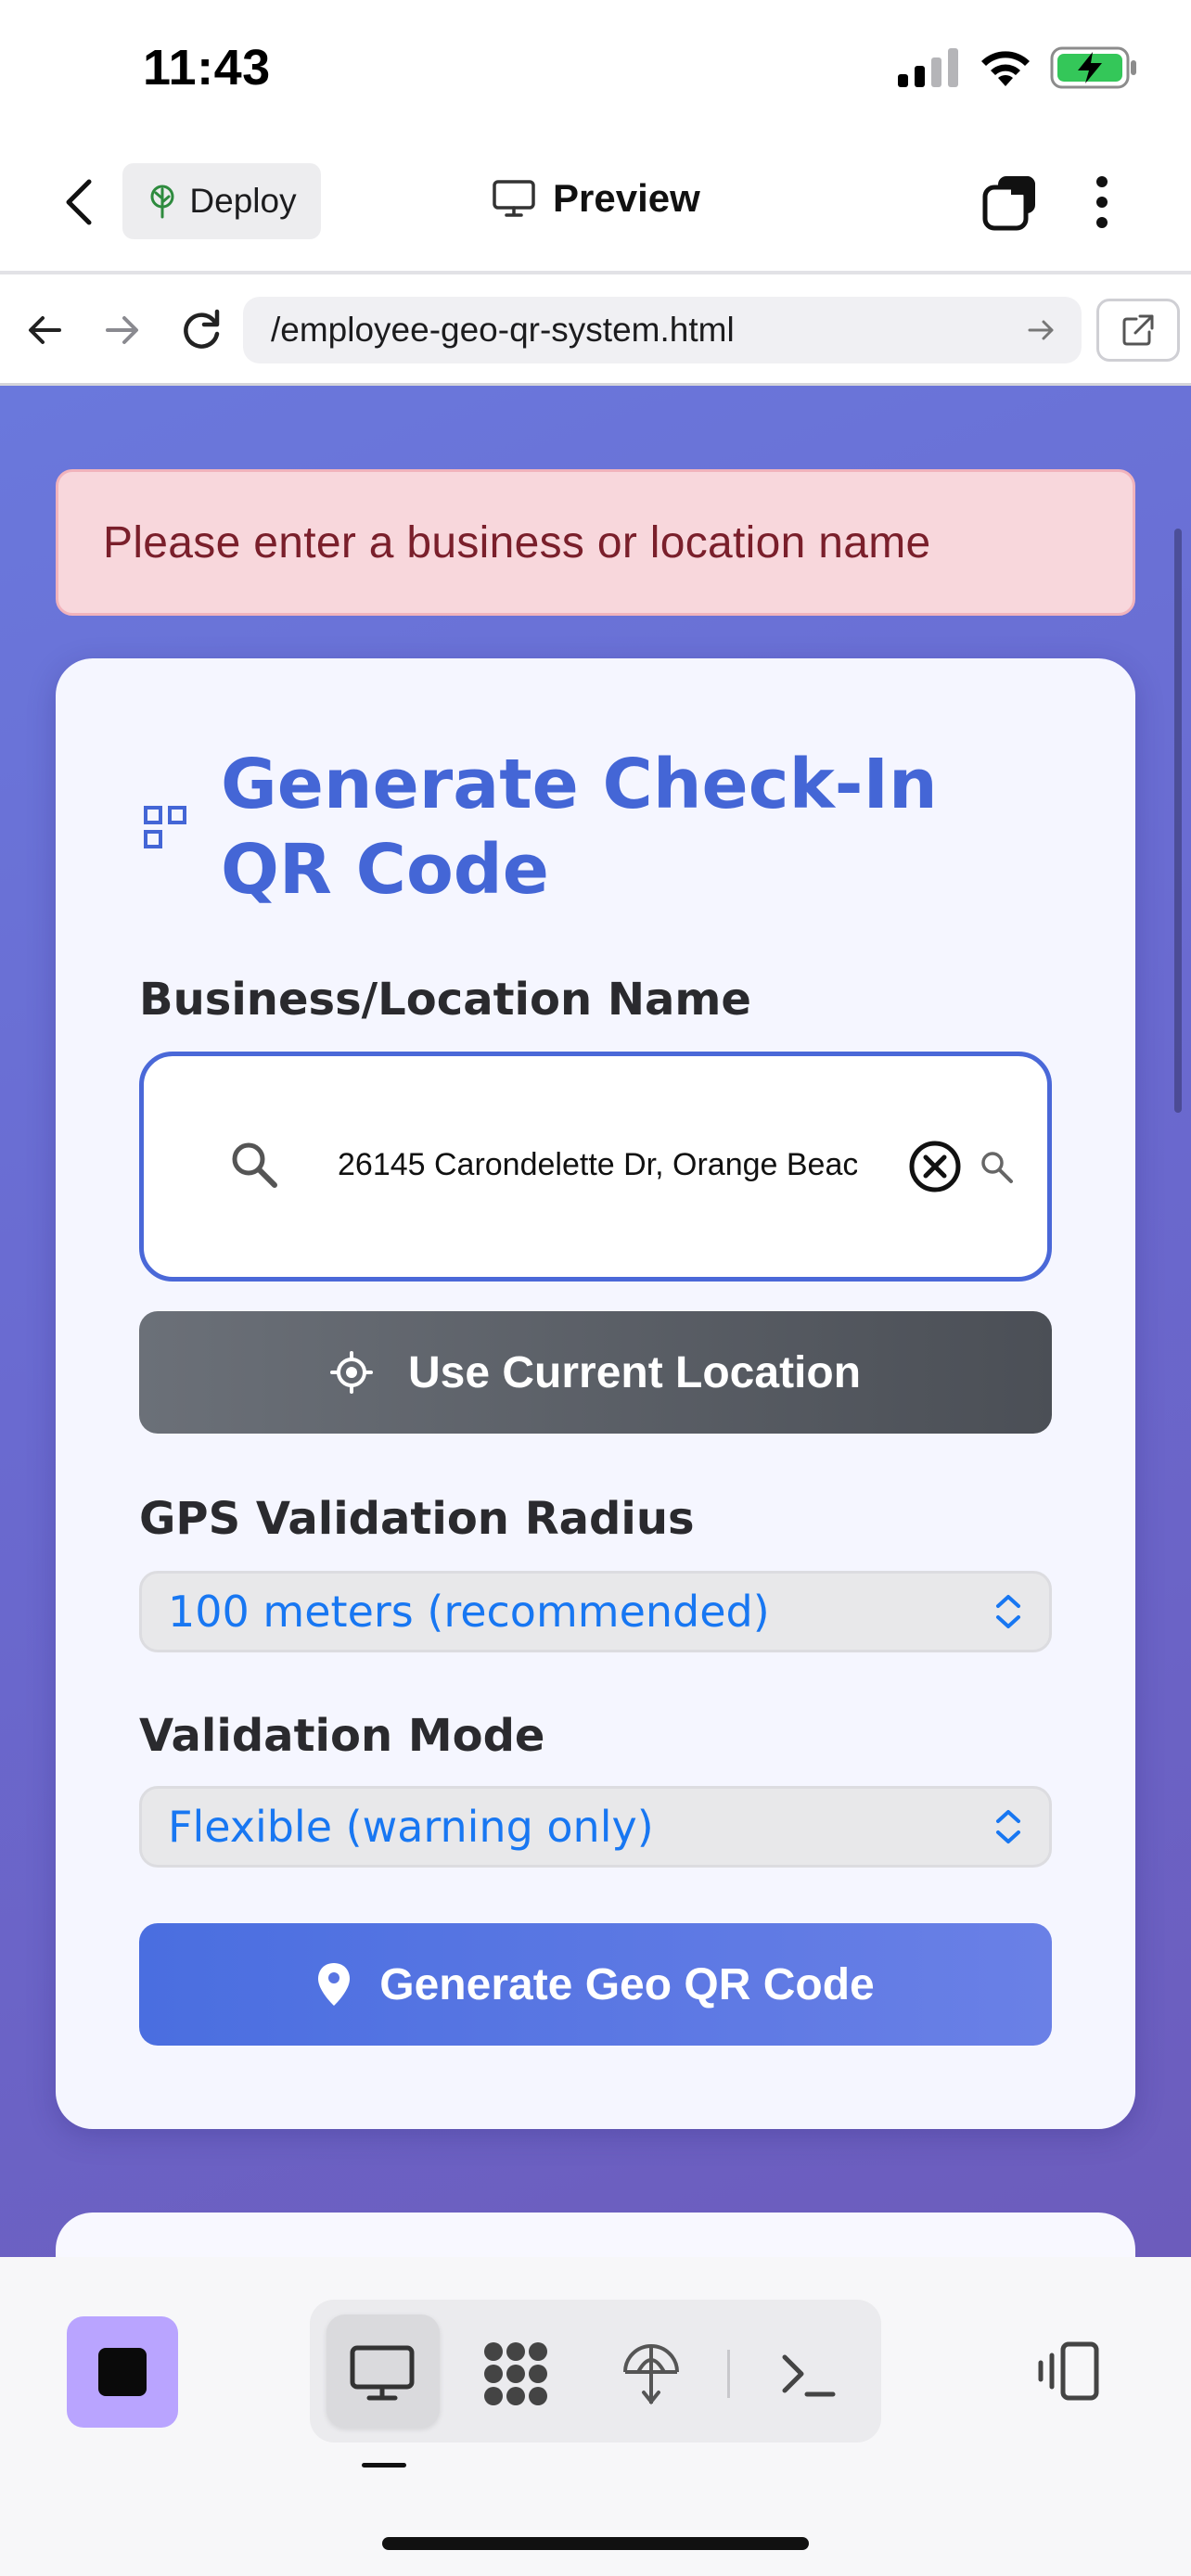 The image size is (1191, 2576). I want to click on topbar-divider, so click(595, 272).